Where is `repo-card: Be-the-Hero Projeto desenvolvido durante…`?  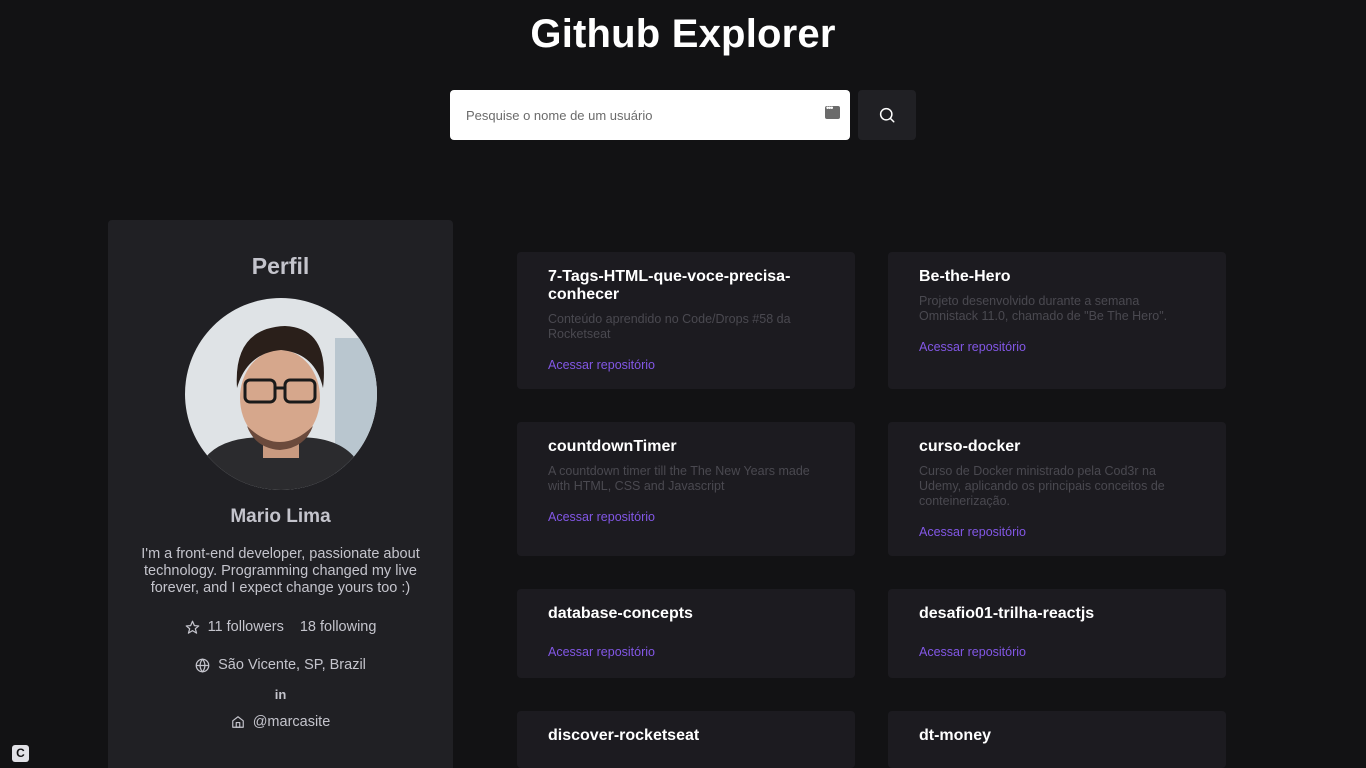
repo-card: Be-the-Hero Projeto desenvolvido durante… is located at coordinates (1057, 320).